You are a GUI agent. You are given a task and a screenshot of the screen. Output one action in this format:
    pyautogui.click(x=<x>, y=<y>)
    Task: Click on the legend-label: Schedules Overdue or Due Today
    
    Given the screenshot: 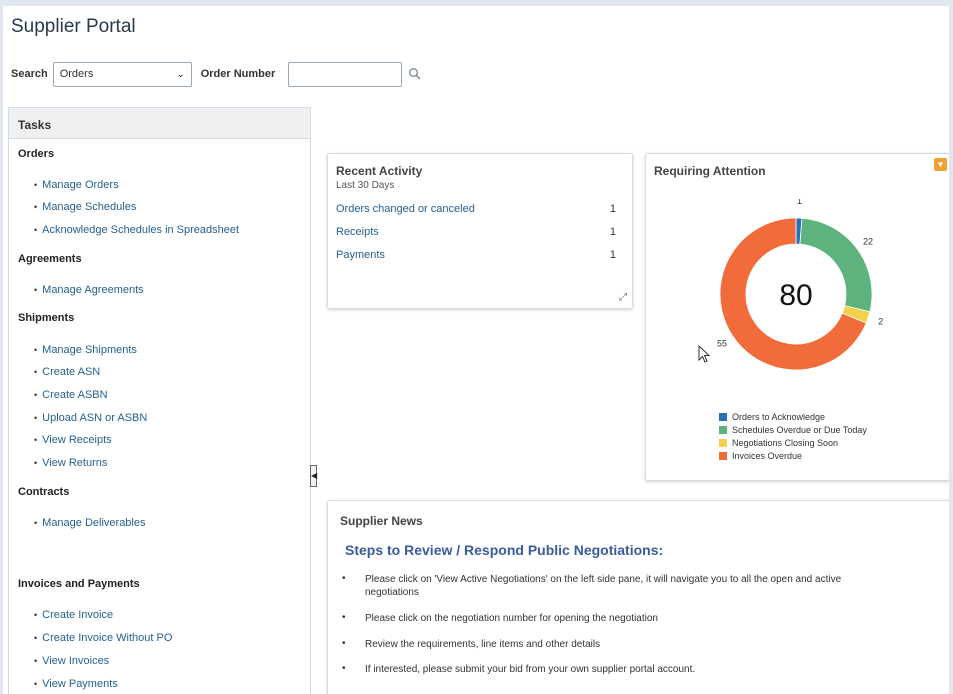 What is the action you would take?
    pyautogui.click(x=799, y=429)
    